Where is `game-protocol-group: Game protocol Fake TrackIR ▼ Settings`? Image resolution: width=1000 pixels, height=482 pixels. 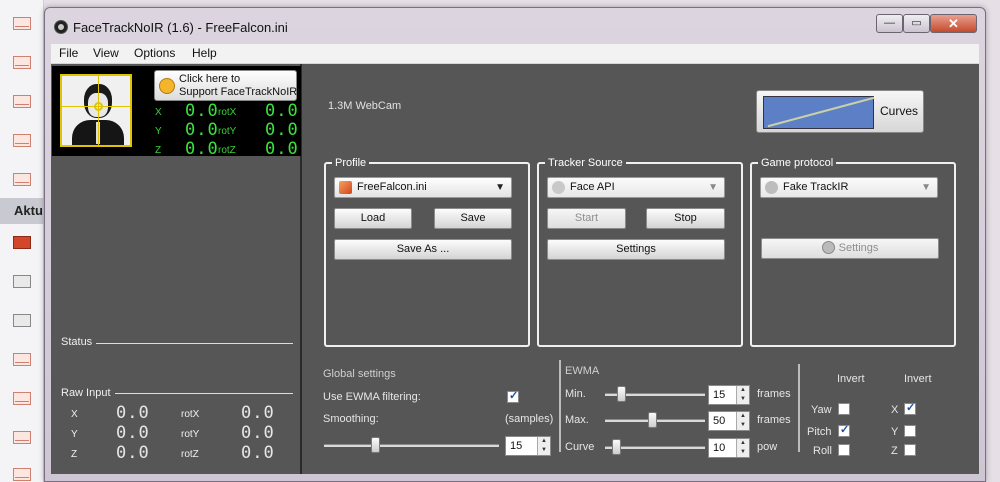
game-protocol-group: Game protocol Fake TrackIR ▼ Settings is located at coordinates (853, 252).